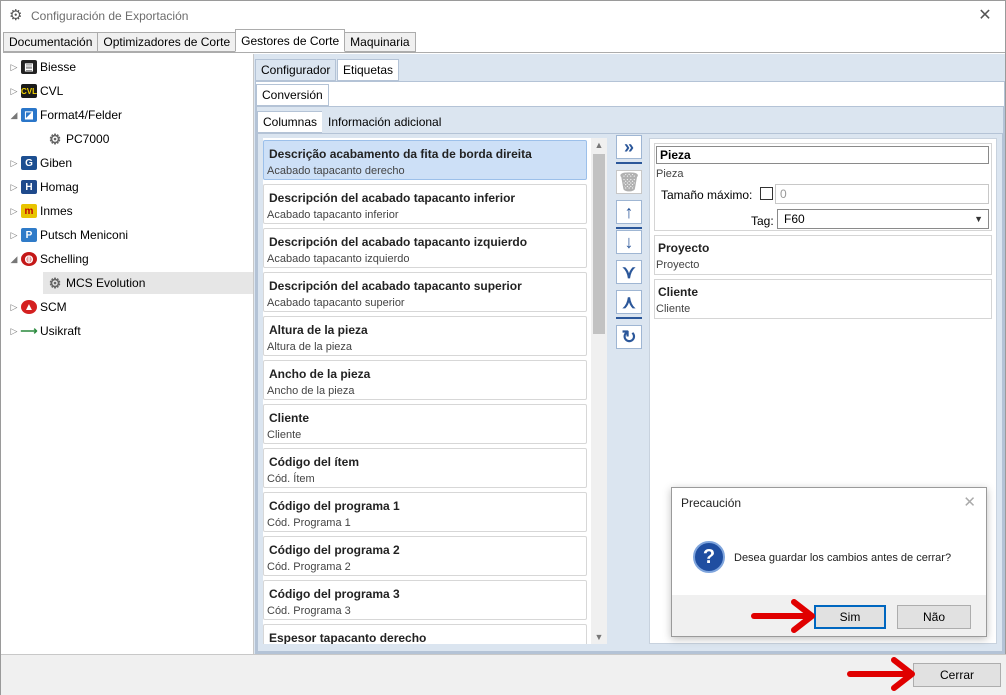  I want to click on max-size-checkbox, so click(766, 193).